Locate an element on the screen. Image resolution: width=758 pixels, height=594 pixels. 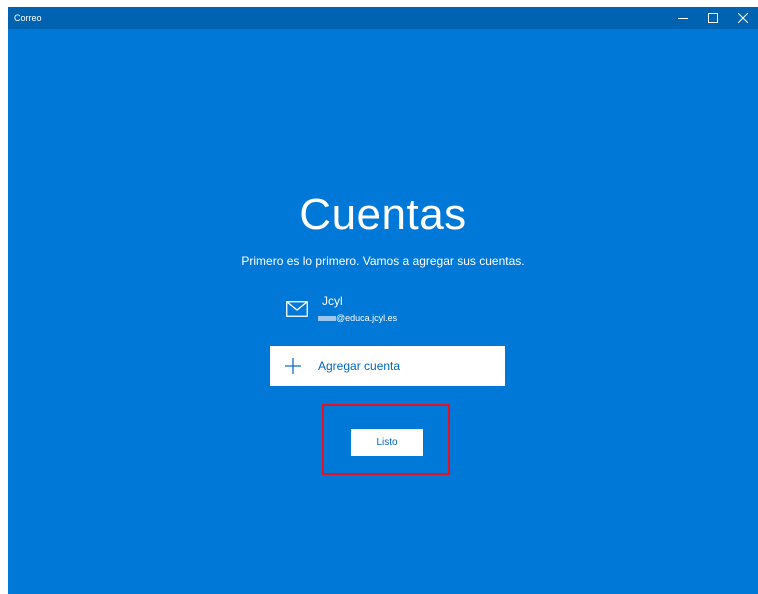
account-email-domain: @educa.jcyl.es is located at coordinates (367, 318).